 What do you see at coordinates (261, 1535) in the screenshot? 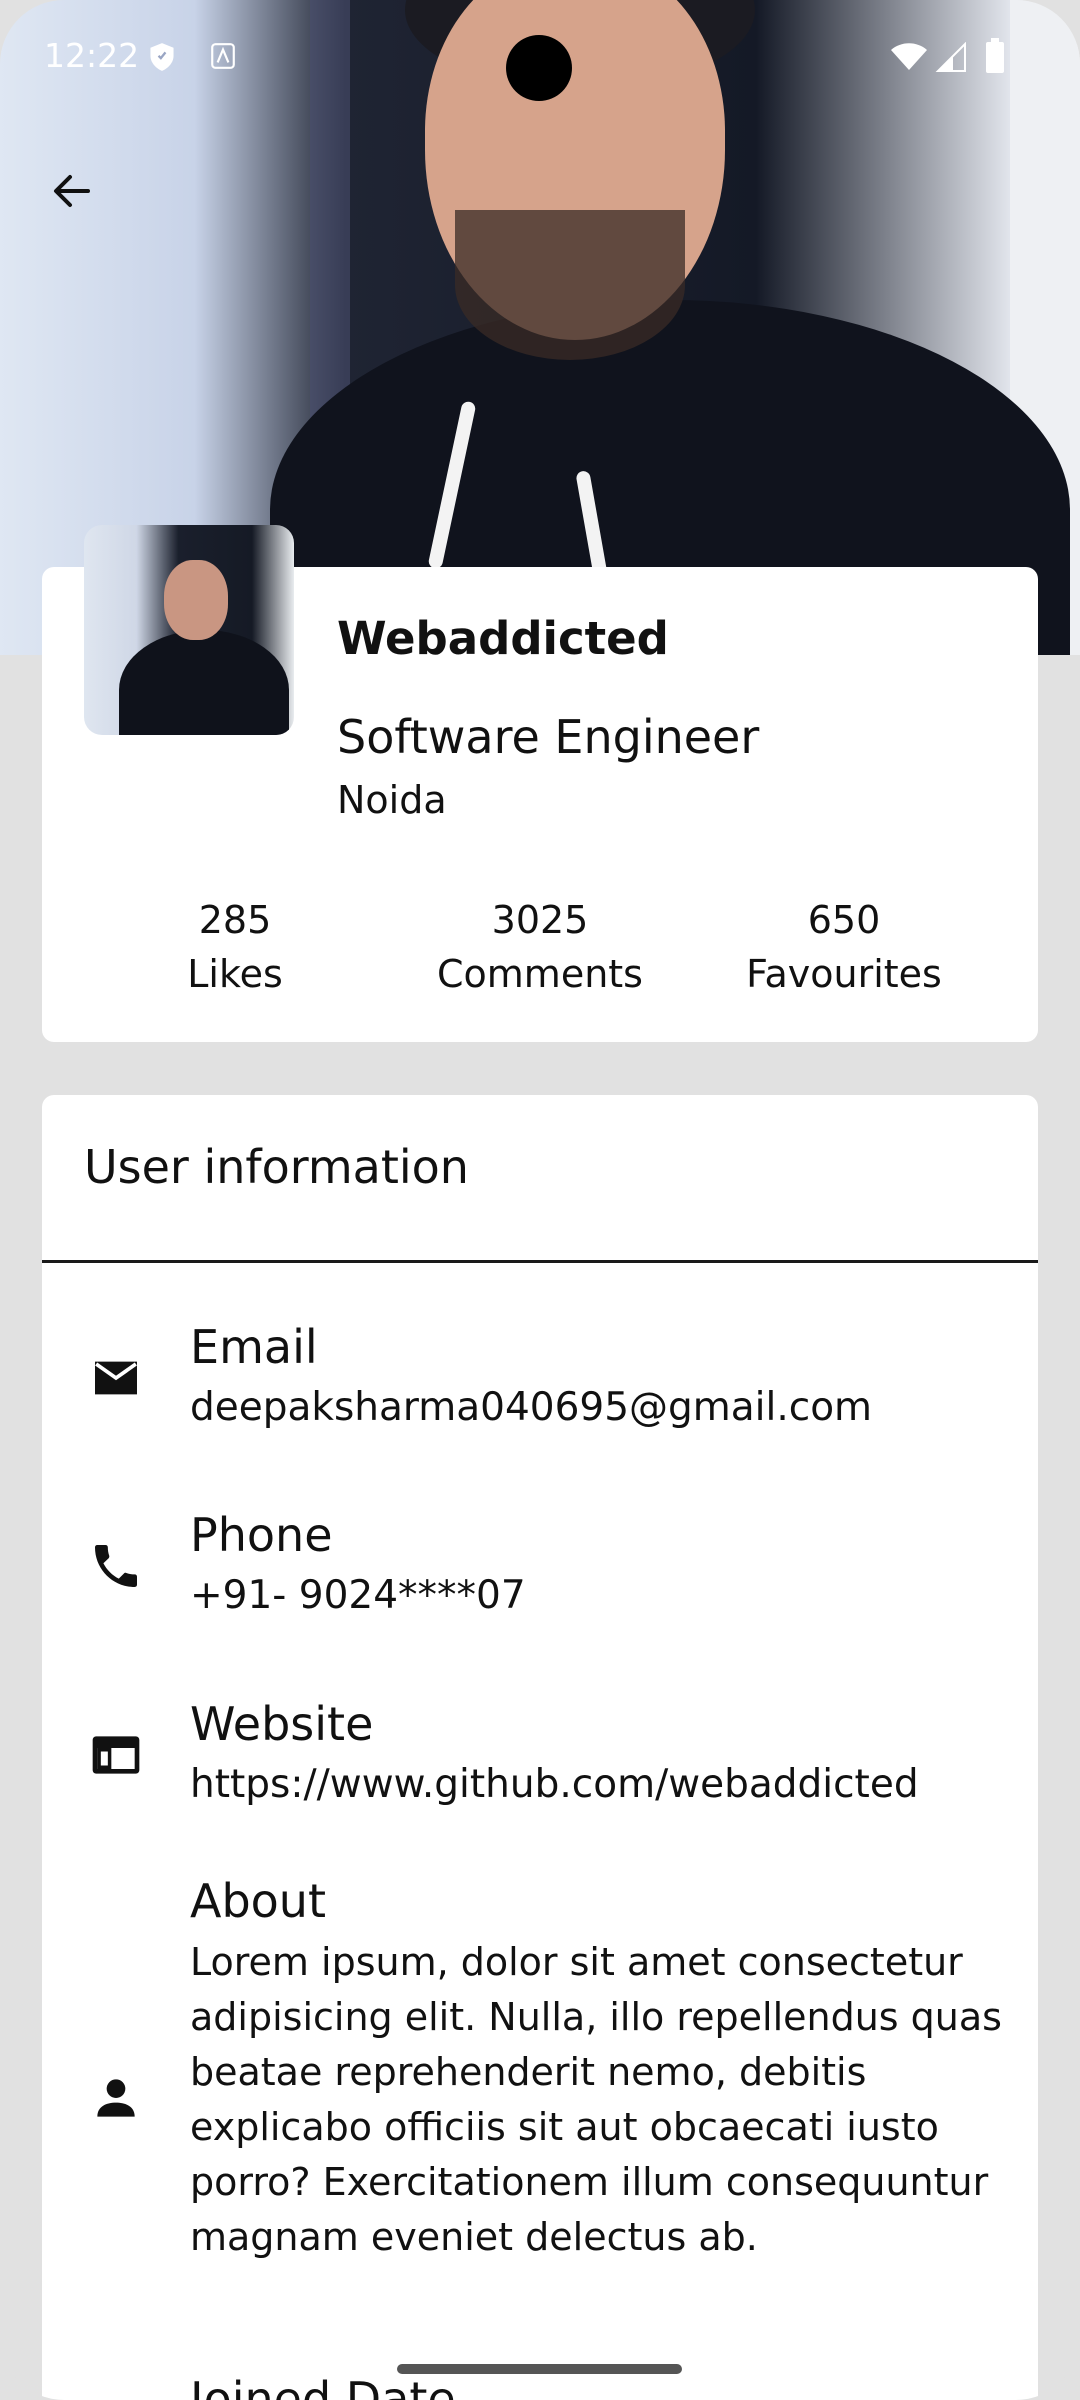
I see `phone-label: Phone` at bounding box center [261, 1535].